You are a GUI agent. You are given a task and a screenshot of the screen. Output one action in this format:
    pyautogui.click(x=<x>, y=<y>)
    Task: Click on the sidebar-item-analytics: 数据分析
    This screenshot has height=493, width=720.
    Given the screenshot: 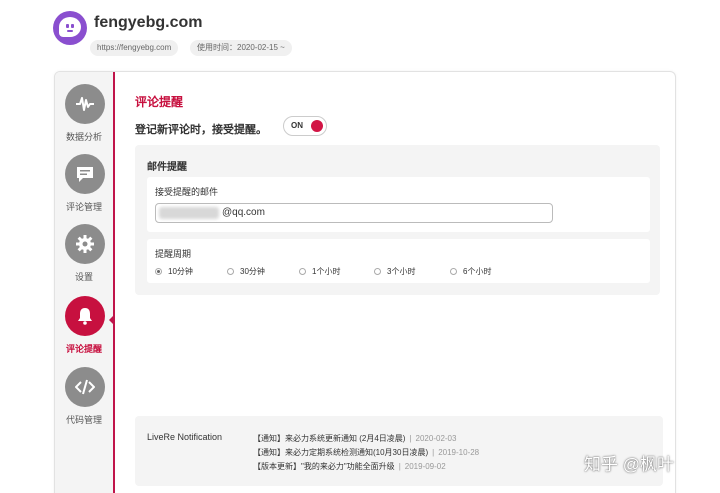 What is the action you would take?
    pyautogui.click(x=84, y=117)
    